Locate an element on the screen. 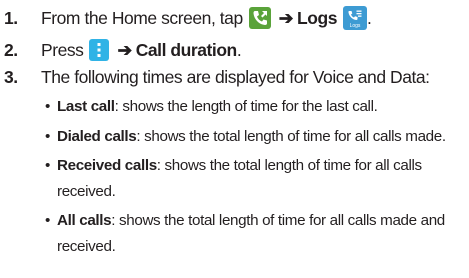 This screenshot has height=278, width=469. step-number: 2. is located at coordinates (11, 49).